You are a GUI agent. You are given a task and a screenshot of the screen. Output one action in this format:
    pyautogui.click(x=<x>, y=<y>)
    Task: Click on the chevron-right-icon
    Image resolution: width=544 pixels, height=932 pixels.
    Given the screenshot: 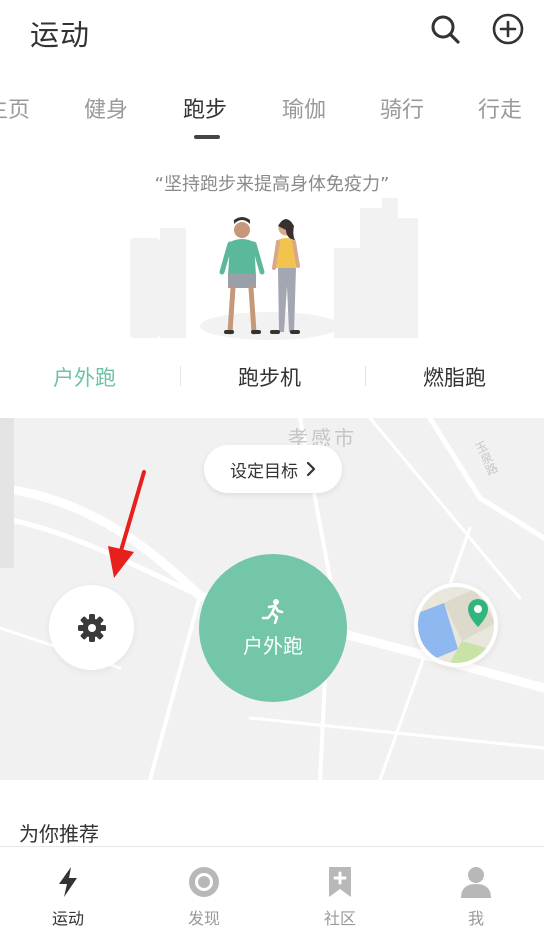 What is the action you would take?
    pyautogui.click(x=311, y=469)
    